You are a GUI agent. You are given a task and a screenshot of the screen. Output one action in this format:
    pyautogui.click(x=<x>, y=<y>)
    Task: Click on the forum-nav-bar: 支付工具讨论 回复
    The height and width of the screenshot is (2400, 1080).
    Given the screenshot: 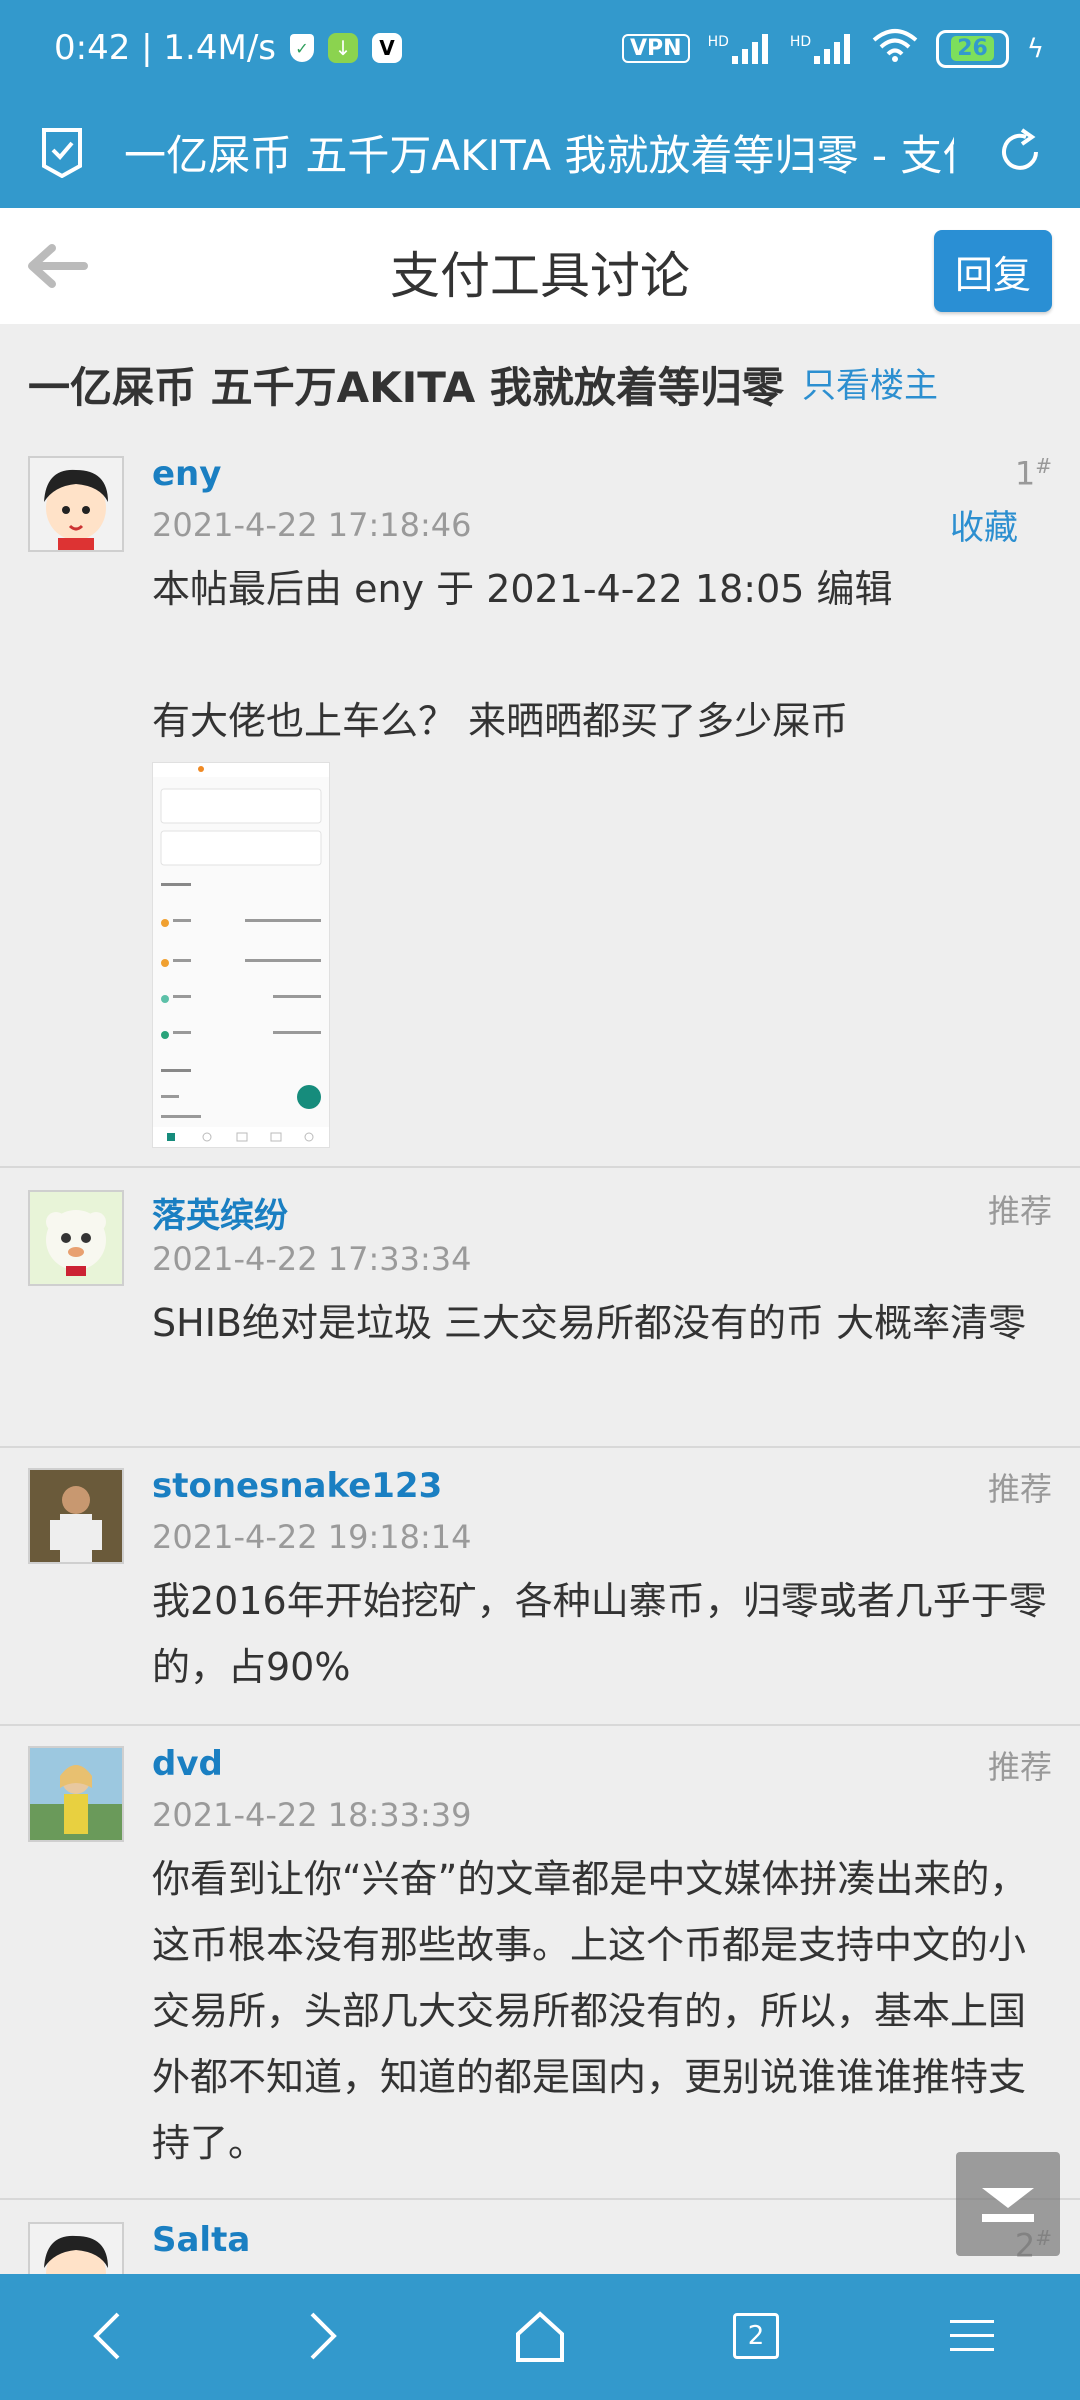 What is the action you would take?
    pyautogui.click(x=540, y=267)
    